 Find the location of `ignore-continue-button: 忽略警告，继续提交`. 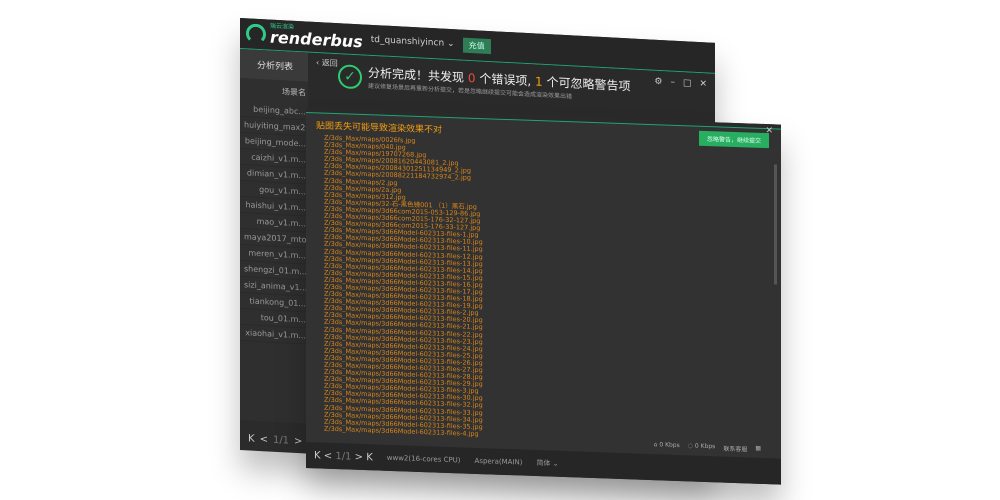

ignore-continue-button: 忽略警告，继续提交 is located at coordinates (733, 139).